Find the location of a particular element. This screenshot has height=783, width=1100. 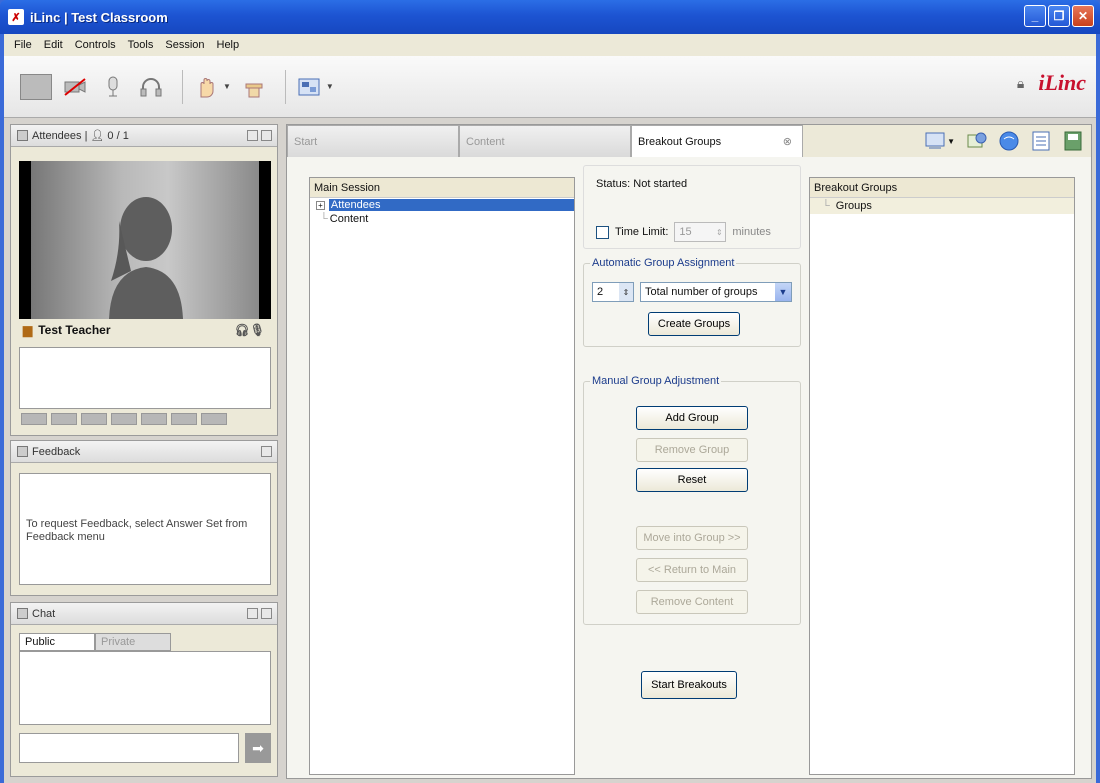

remove-group-button: Remove Group is located at coordinates (692, 450).